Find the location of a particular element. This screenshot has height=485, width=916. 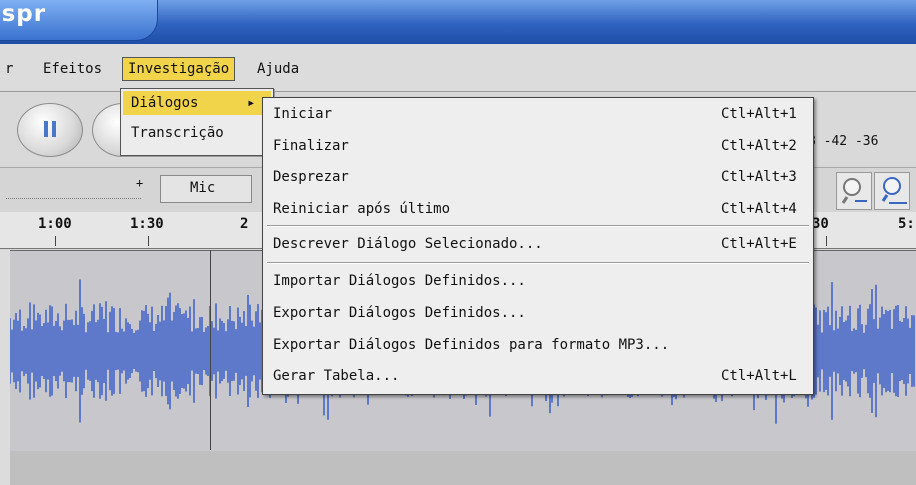

pause-icon is located at coordinates (51, 129).